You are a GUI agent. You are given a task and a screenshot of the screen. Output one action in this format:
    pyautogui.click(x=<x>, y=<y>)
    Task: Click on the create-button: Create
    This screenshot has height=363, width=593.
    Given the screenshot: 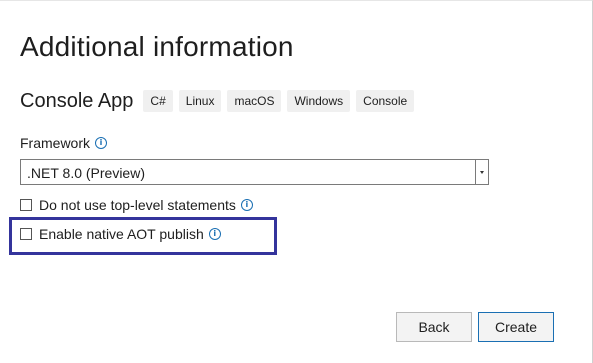 What is the action you would take?
    pyautogui.click(x=516, y=327)
    